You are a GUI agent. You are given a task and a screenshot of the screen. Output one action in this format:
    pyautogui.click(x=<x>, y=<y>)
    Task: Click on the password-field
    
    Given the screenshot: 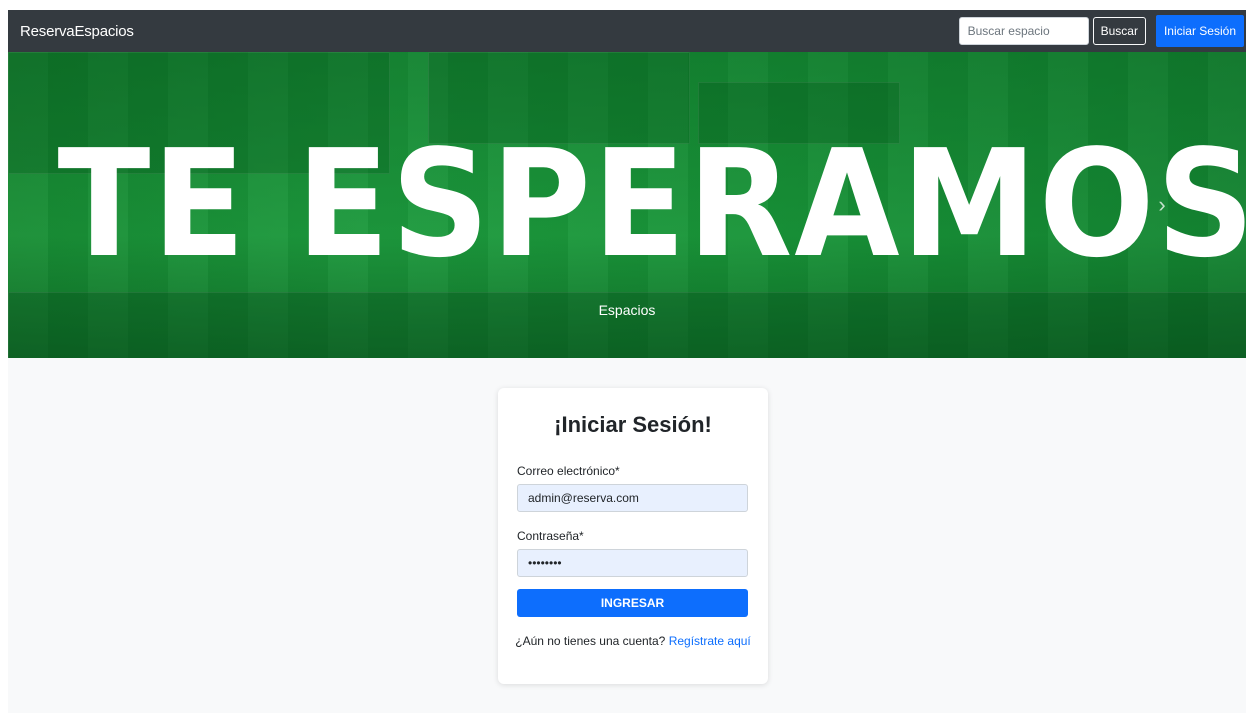 What is the action you would take?
    pyautogui.click(x=632, y=563)
    